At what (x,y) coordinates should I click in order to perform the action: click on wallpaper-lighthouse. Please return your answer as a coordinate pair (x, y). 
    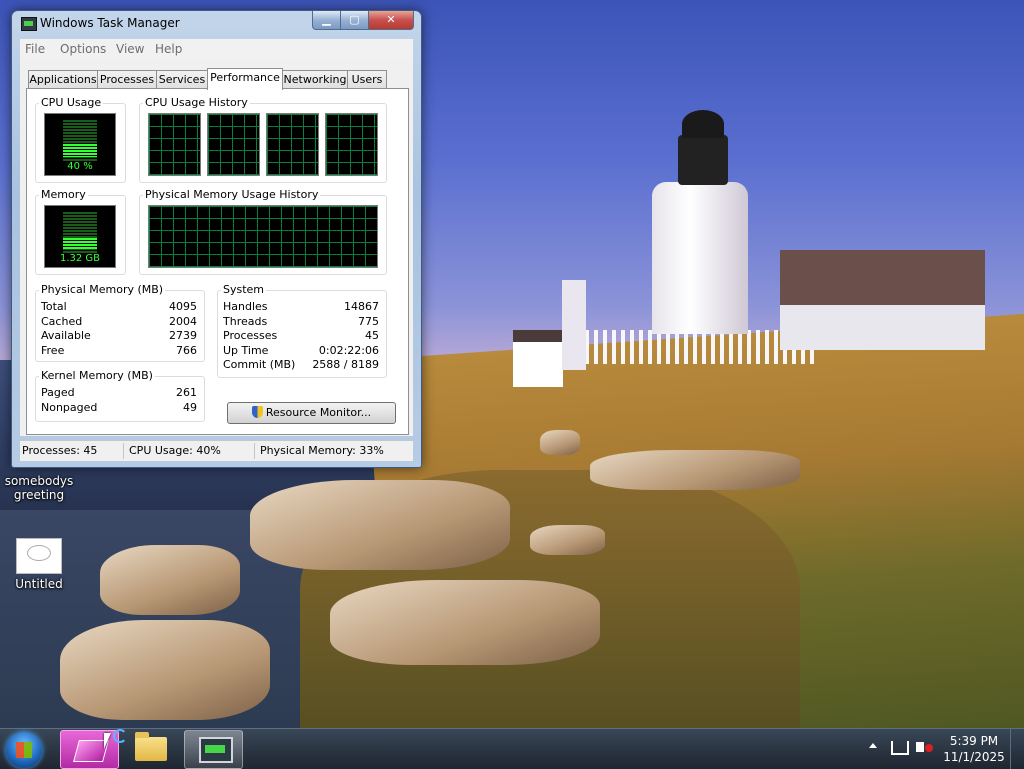
    Looking at the image, I should click on (700, 258).